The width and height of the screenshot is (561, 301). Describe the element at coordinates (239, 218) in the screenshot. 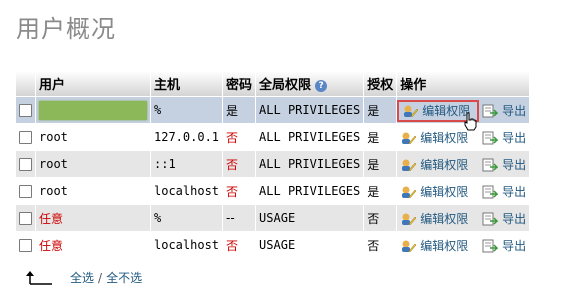

I see `password-cell: --` at that location.